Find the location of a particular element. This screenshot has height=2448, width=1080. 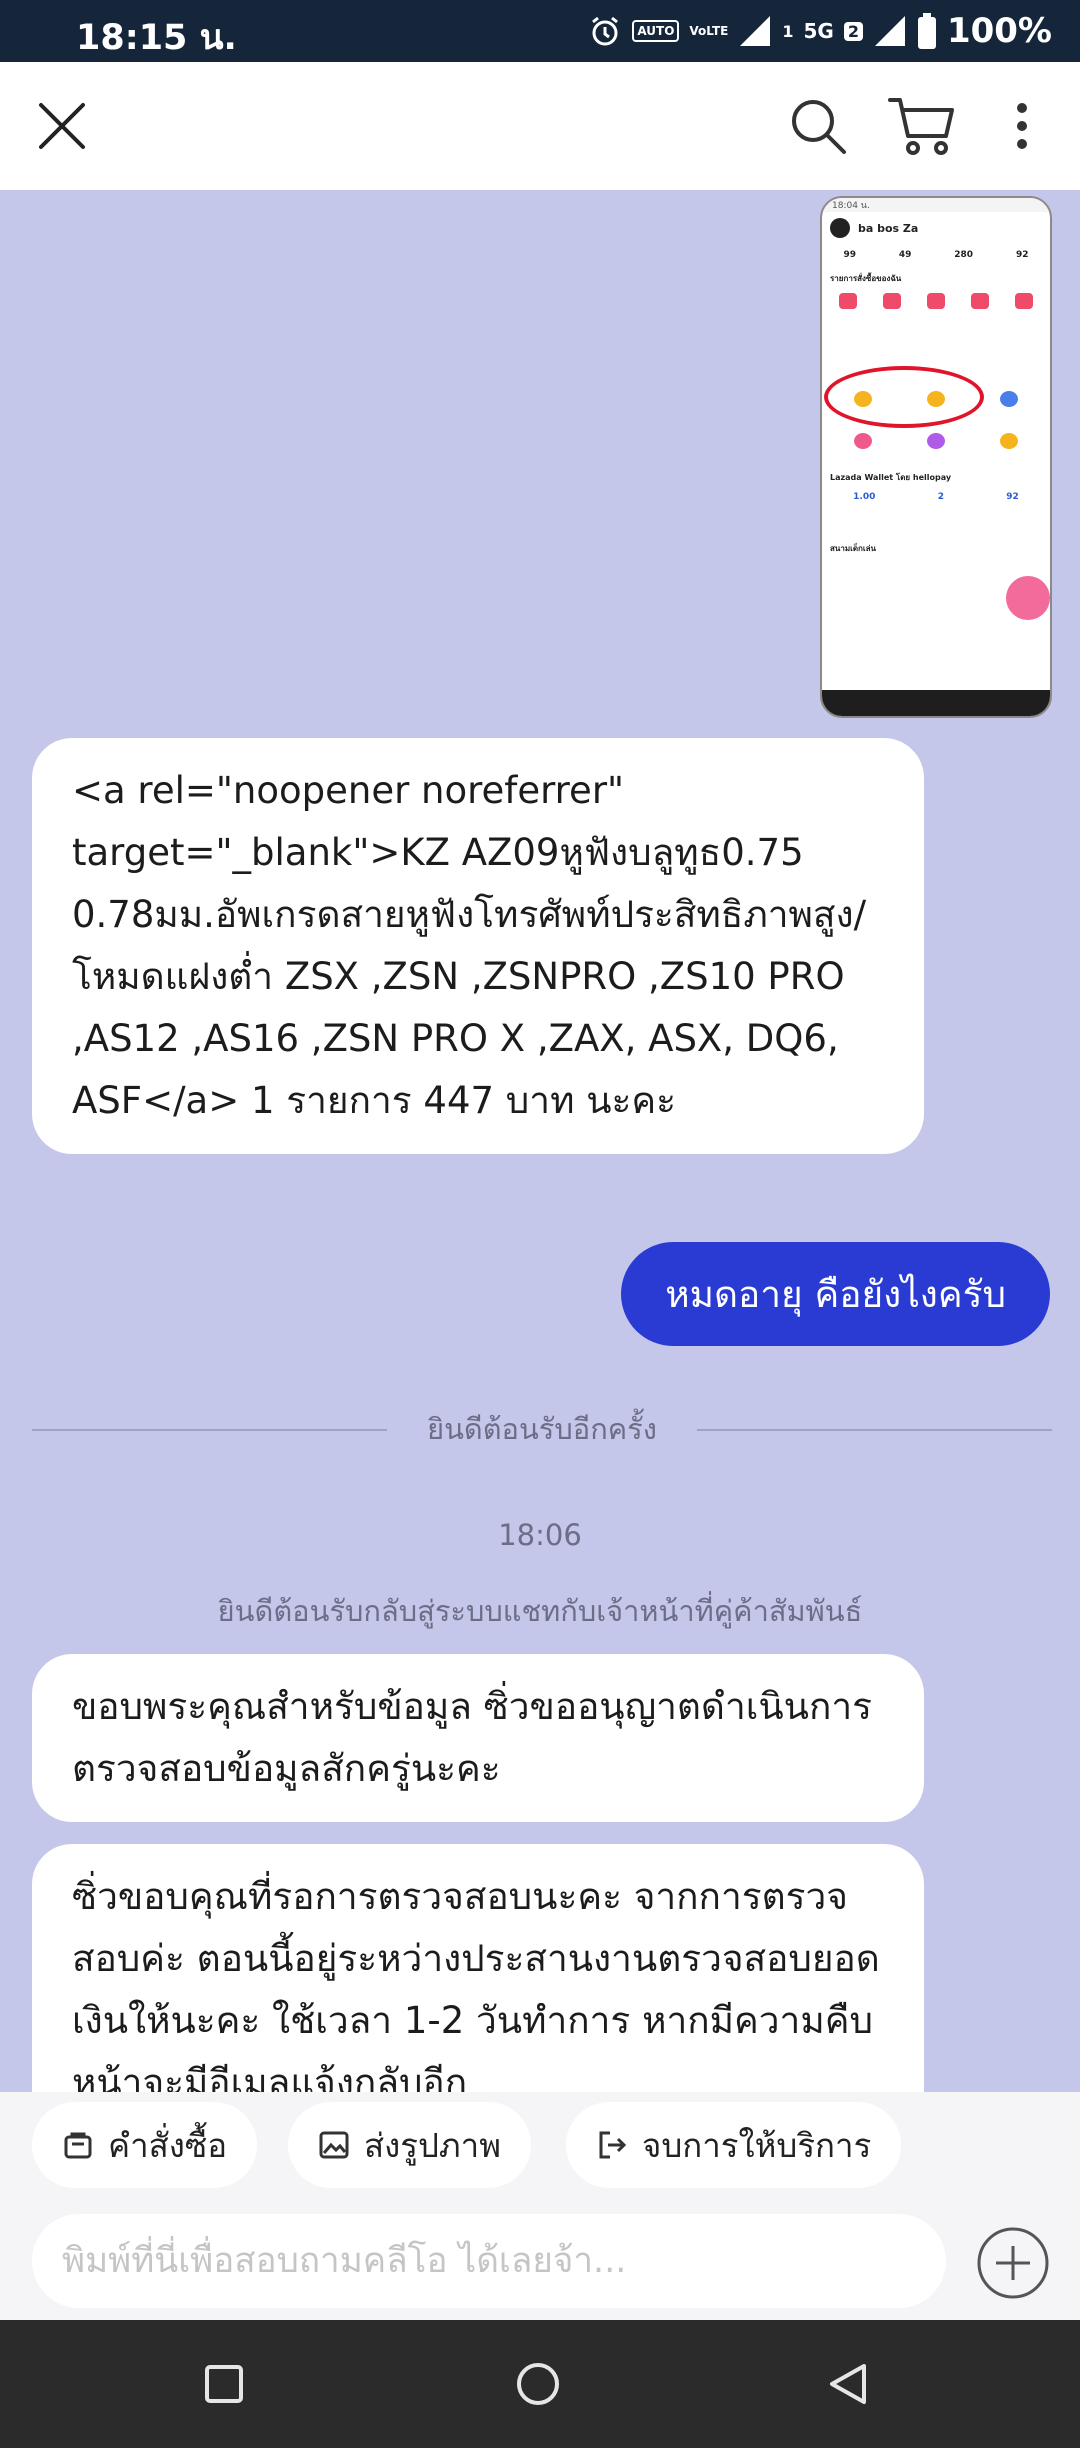

system-nav-bar is located at coordinates (540, 2384).